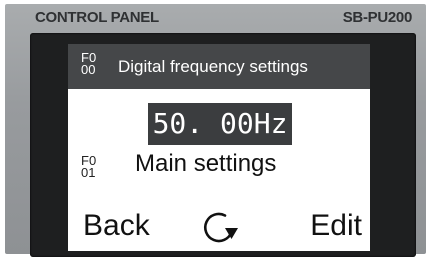 The height and width of the screenshot is (259, 431). Describe the element at coordinates (89, 63) in the screenshot. I see `parameter-code: F0 00` at that location.